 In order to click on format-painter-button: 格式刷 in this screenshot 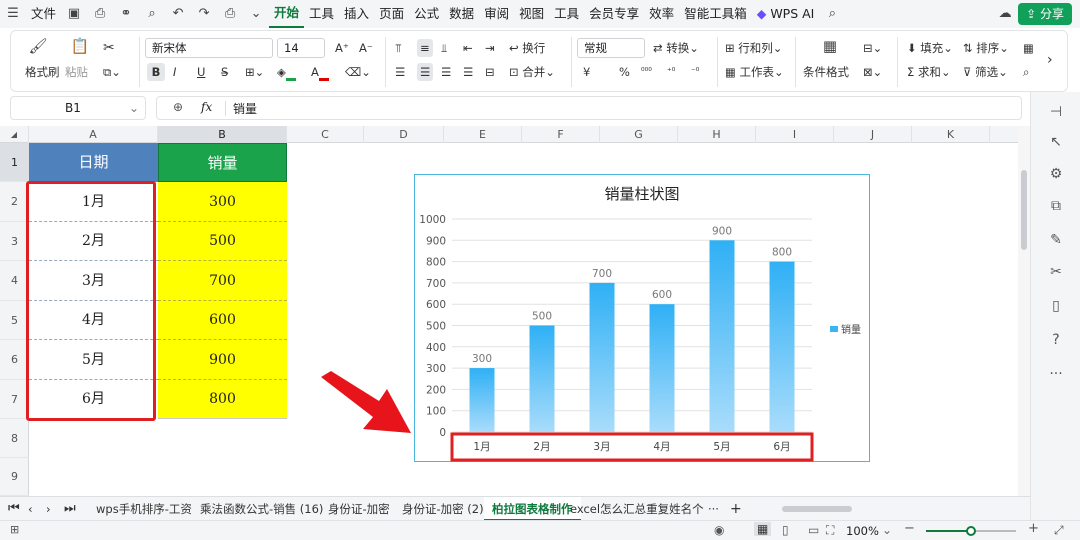, I will do `click(42, 72)`.